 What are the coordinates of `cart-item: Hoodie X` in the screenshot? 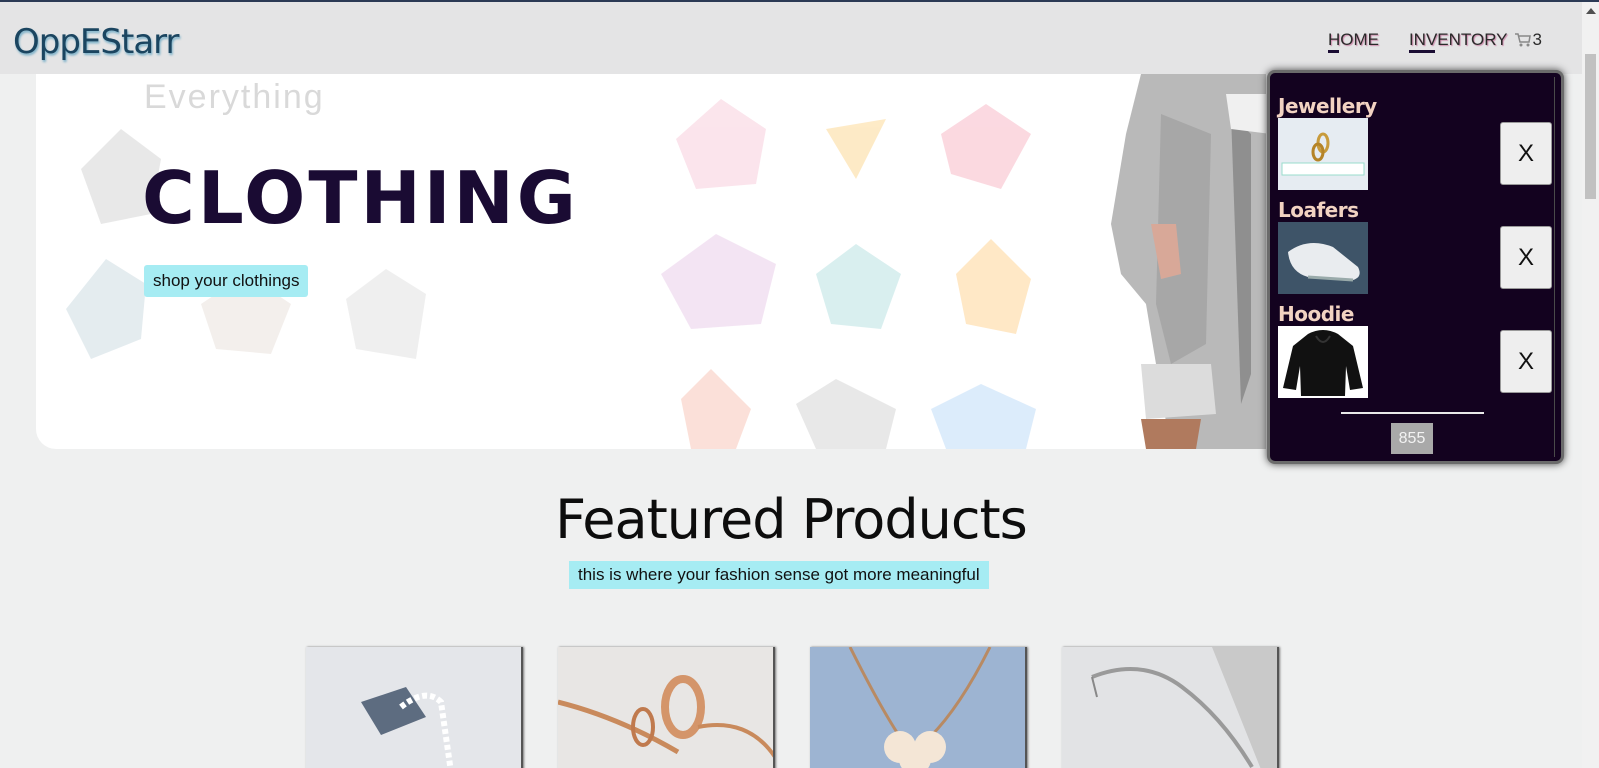 It's located at (1418, 354).